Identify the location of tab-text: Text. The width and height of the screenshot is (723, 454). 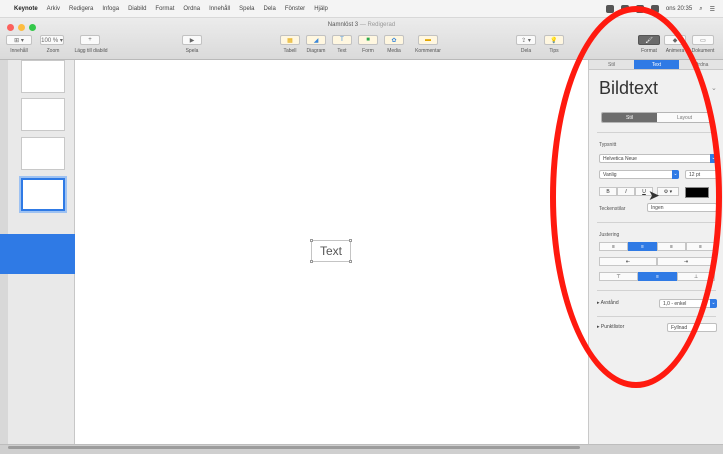
(656, 64).